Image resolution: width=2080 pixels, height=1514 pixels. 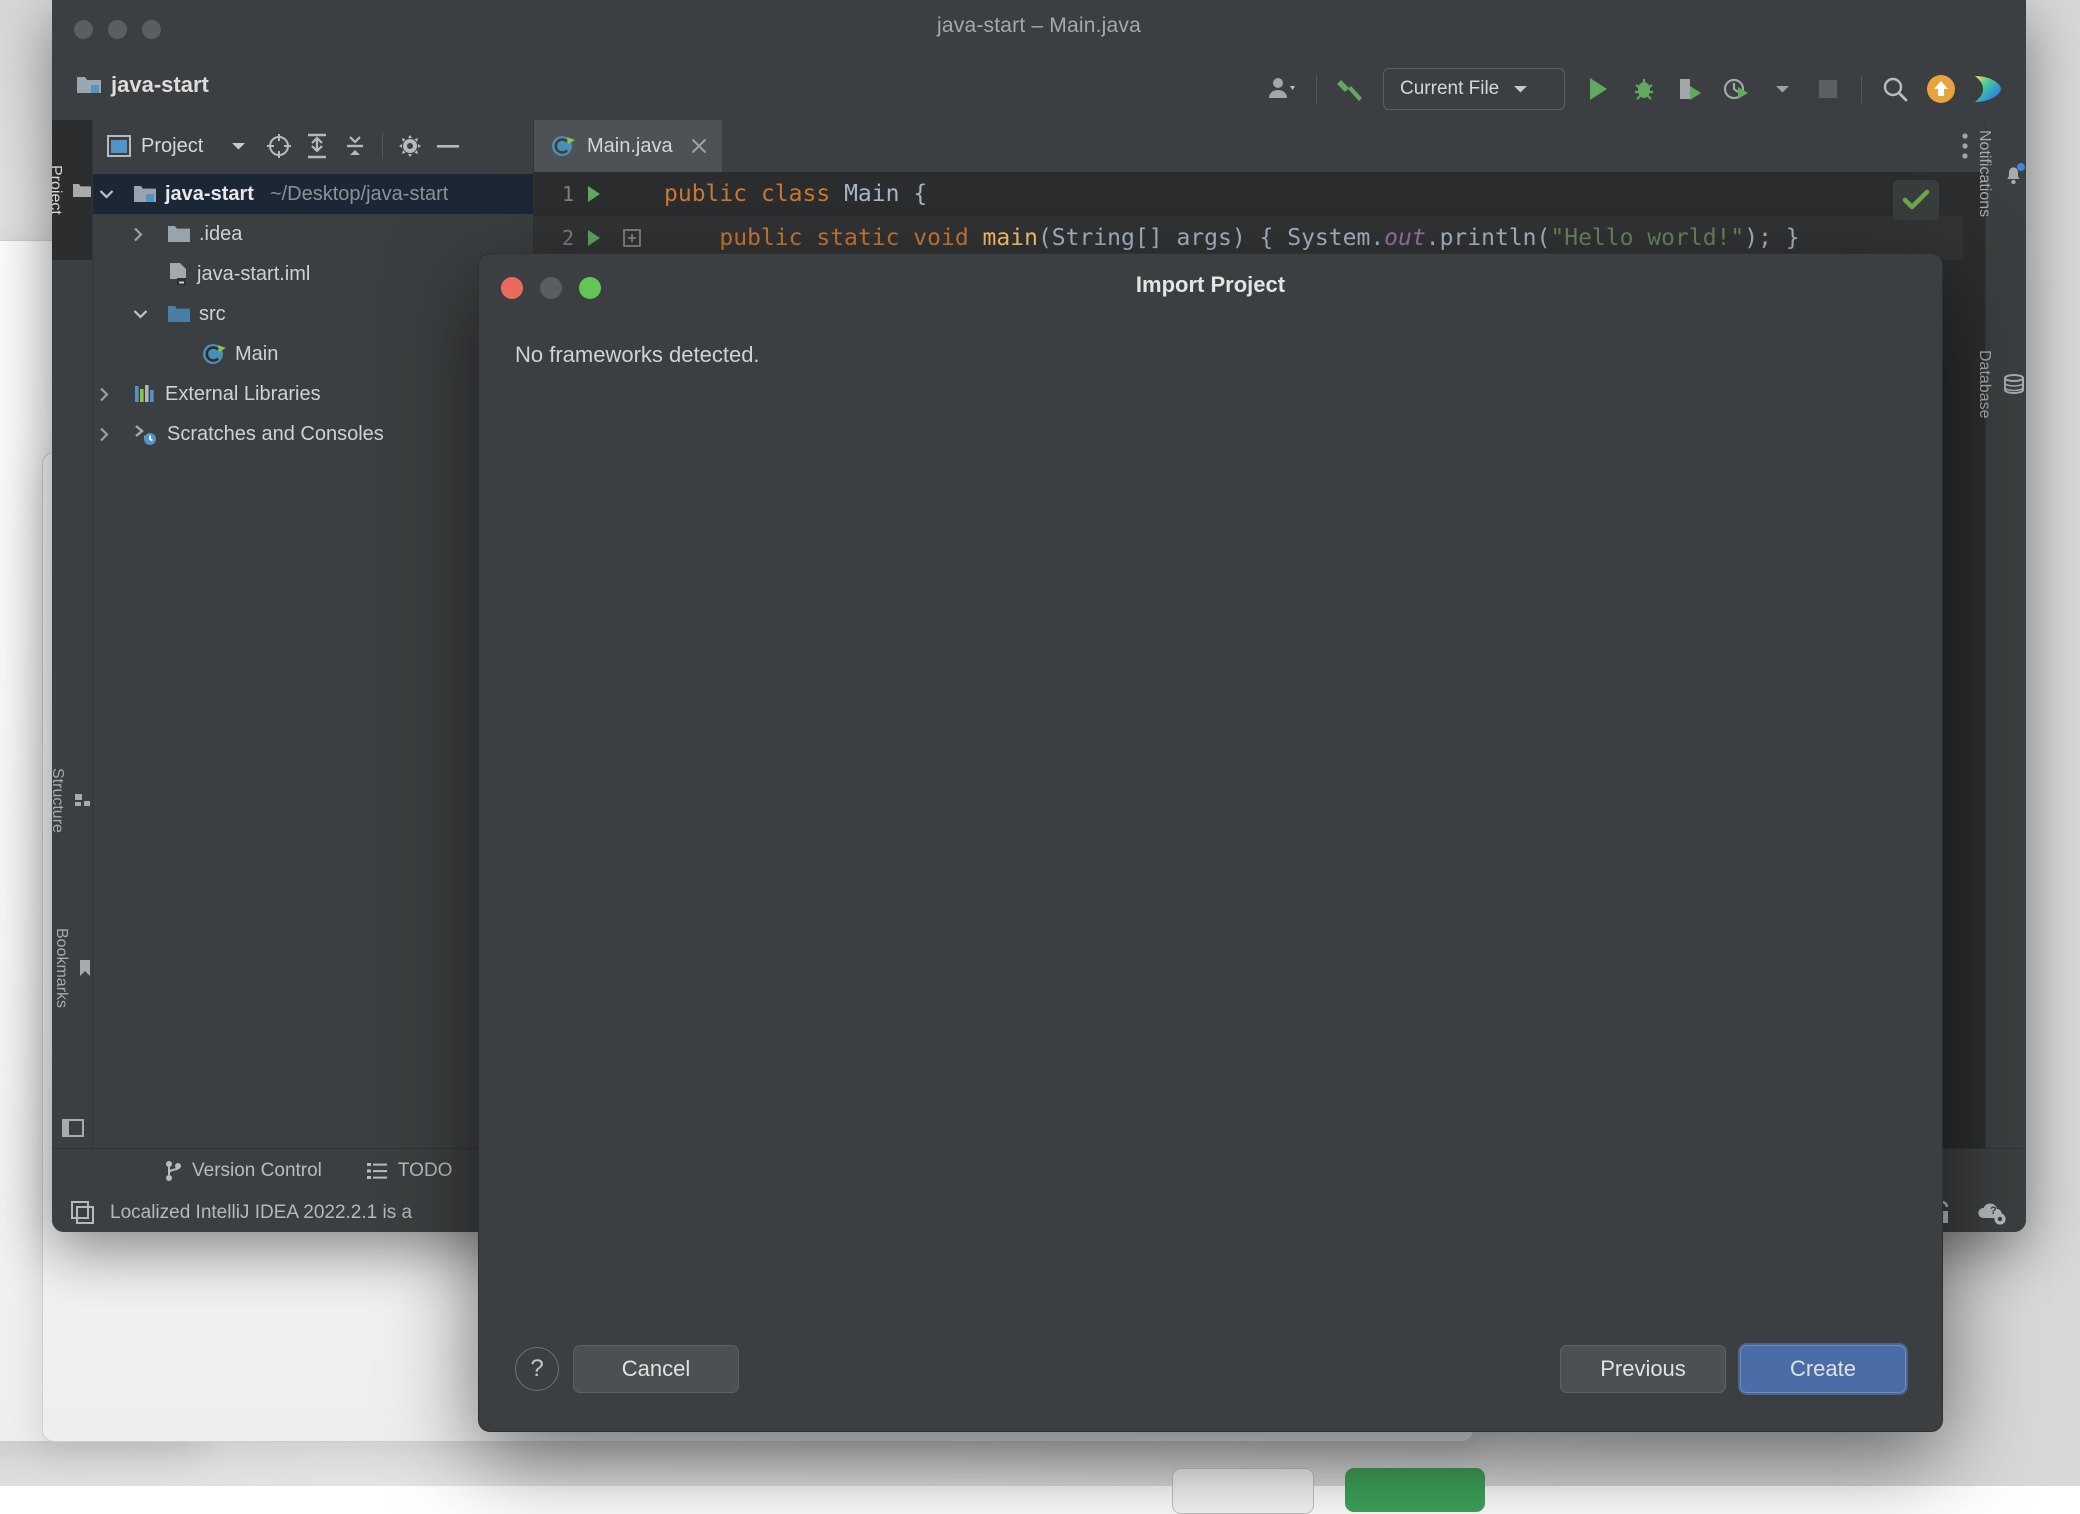 I want to click on right-tool-window-rail: Notifications Database, so click(x=2001, y=634).